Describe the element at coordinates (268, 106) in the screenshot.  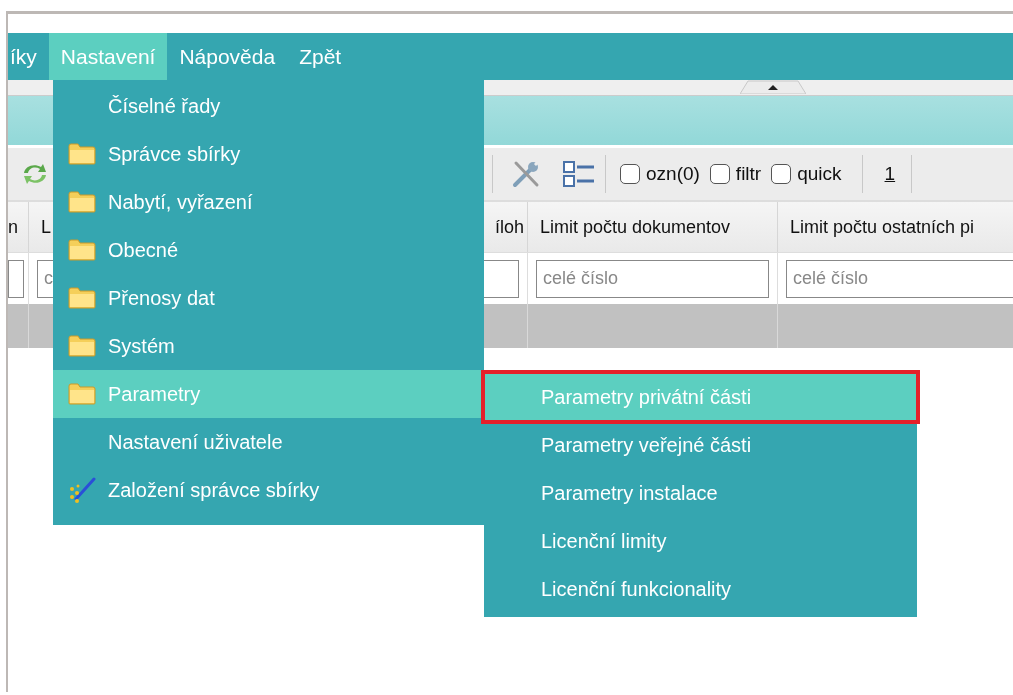
I see `menu-item: Číselné řady` at that location.